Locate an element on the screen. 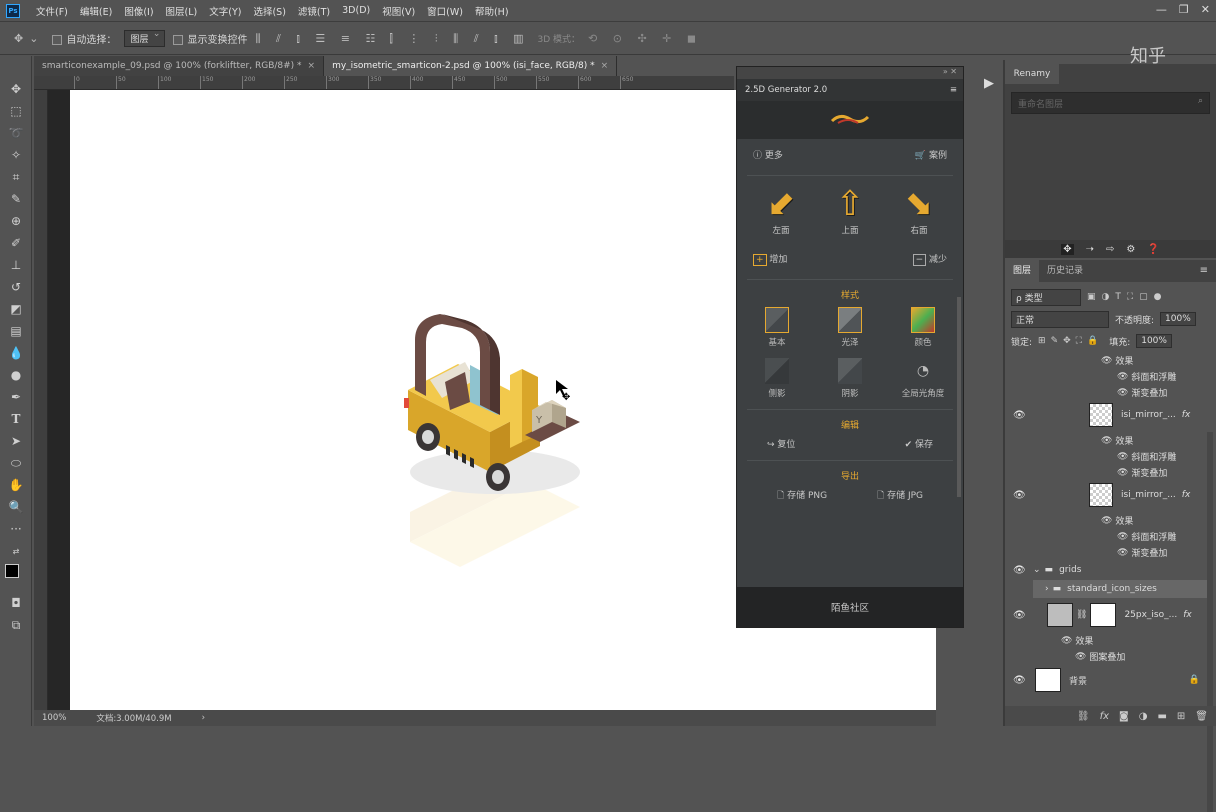 This screenshot has height=812, width=1216. style-shadow-button: 阴影 is located at coordinates (850, 378).